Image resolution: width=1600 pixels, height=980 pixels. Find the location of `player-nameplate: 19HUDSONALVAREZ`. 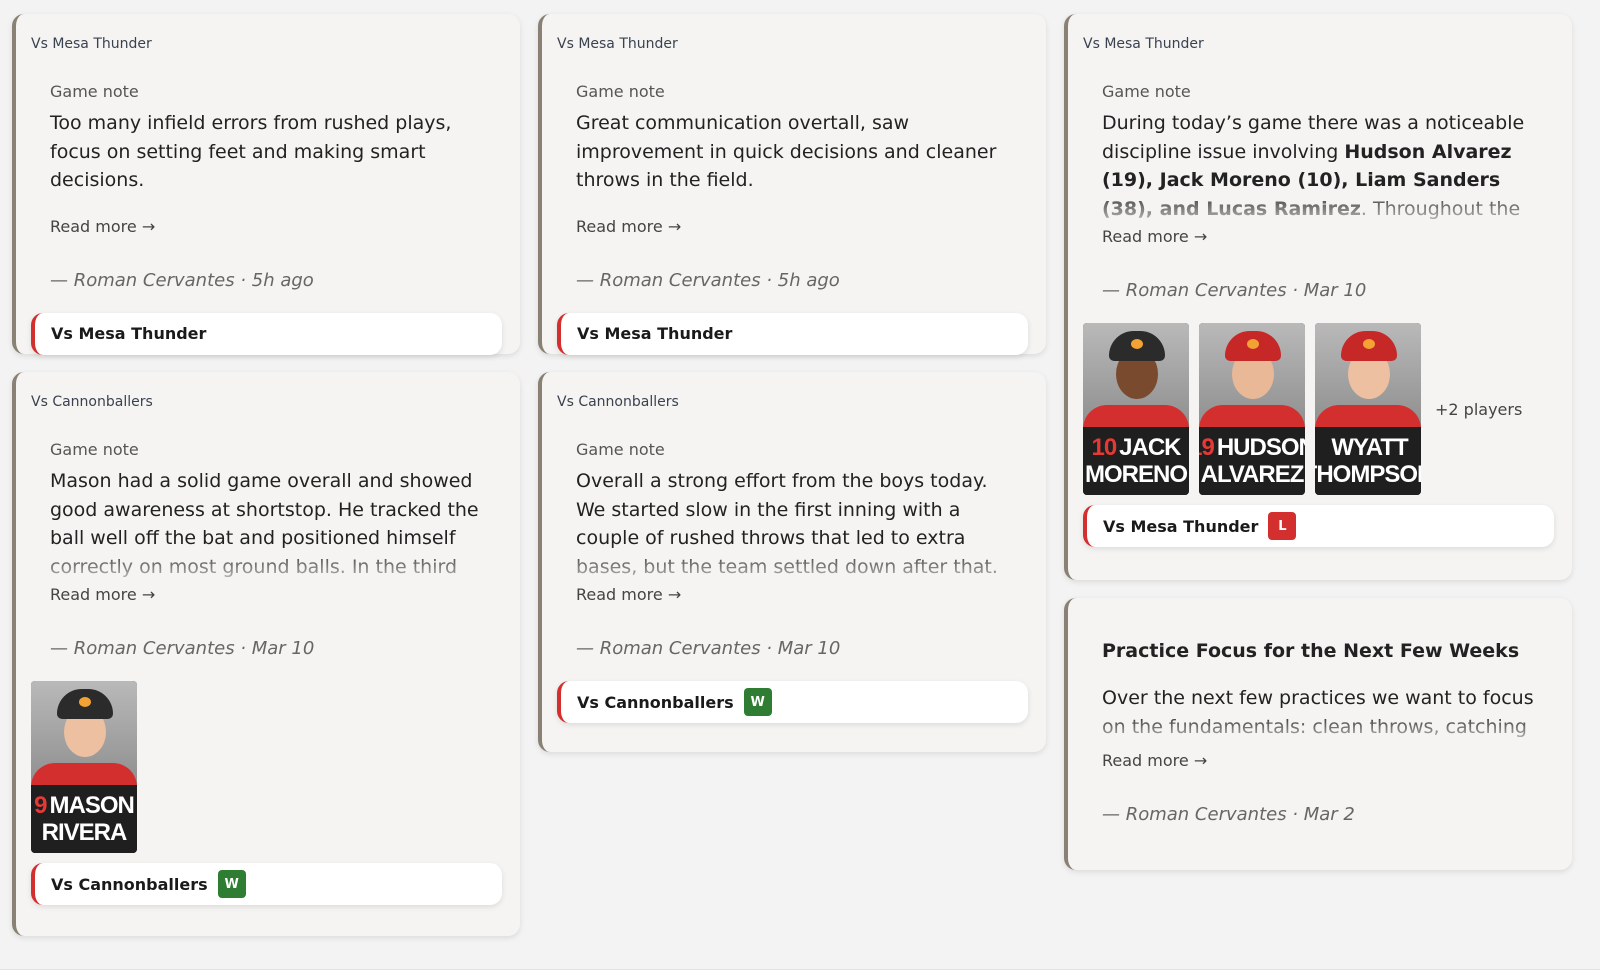

player-nameplate: 19HUDSONALVAREZ is located at coordinates (1252, 461).